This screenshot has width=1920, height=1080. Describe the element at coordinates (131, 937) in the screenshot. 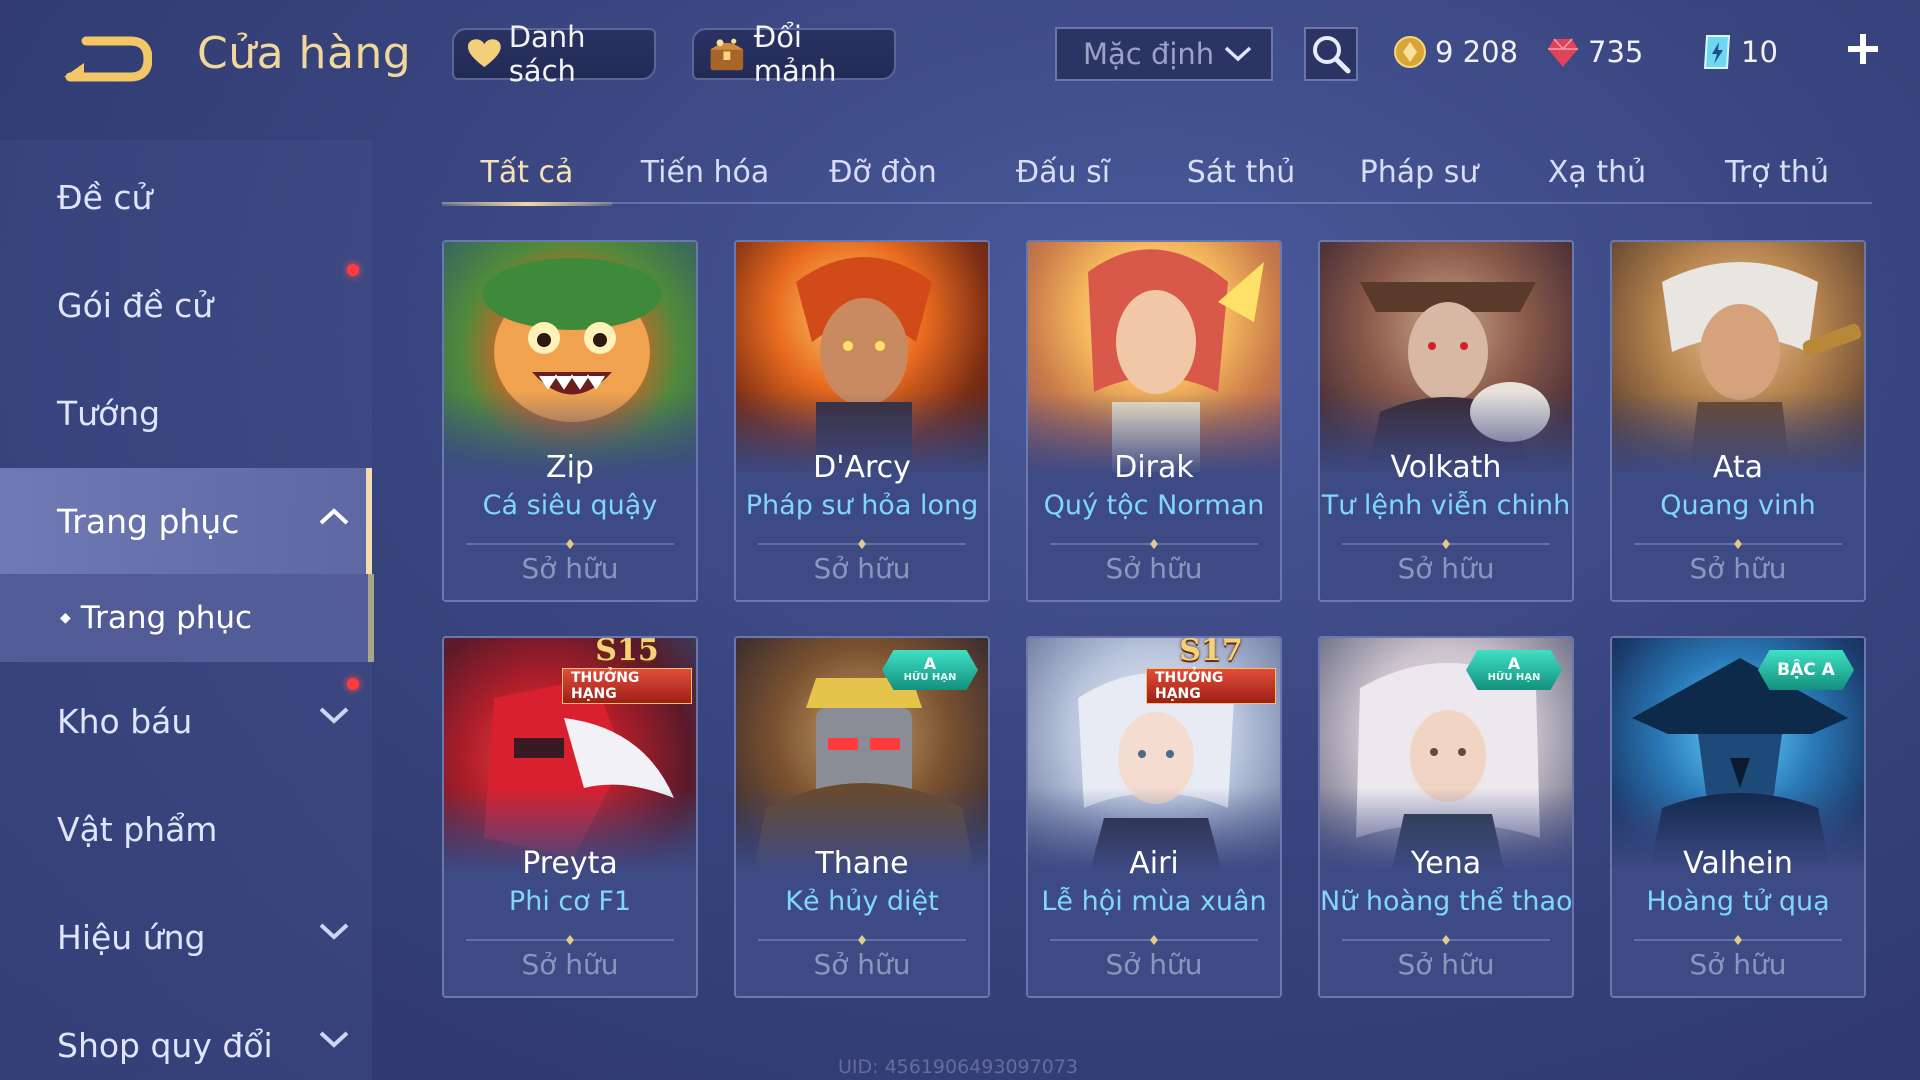

I see `sidebar-item-label: Hiệu ứng` at that location.